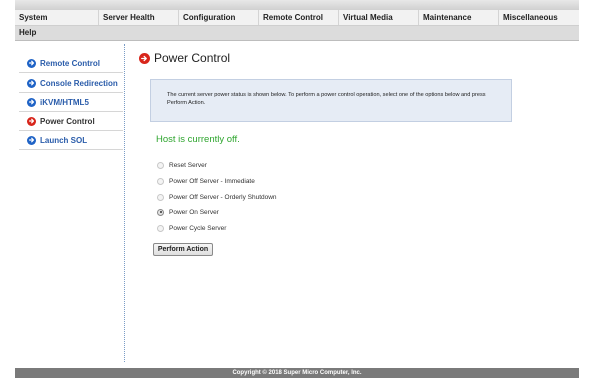 The width and height of the screenshot is (594, 378). Describe the element at coordinates (60, 33) in the screenshot. I see `menu-help: Help` at that location.